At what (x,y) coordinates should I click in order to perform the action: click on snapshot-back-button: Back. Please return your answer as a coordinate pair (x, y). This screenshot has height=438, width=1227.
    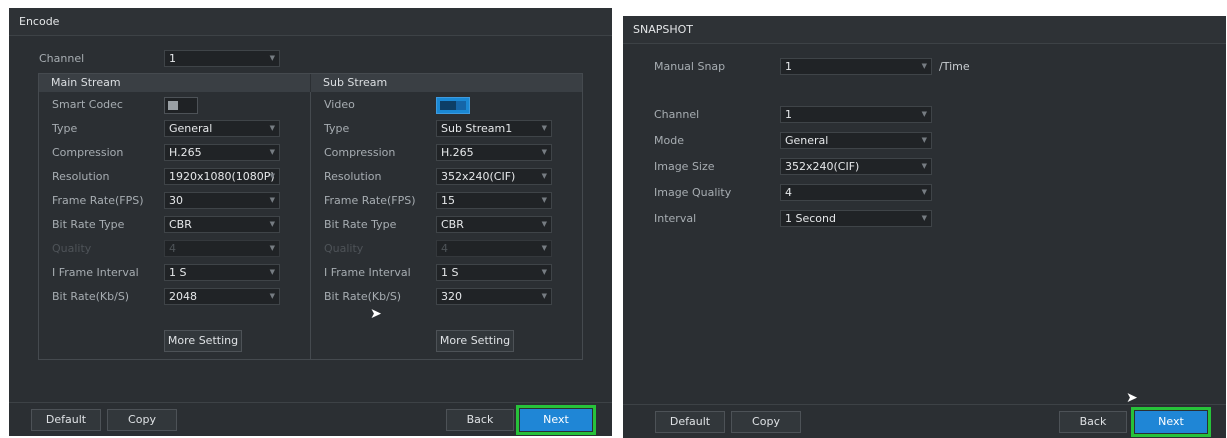
    Looking at the image, I should click on (1093, 422).